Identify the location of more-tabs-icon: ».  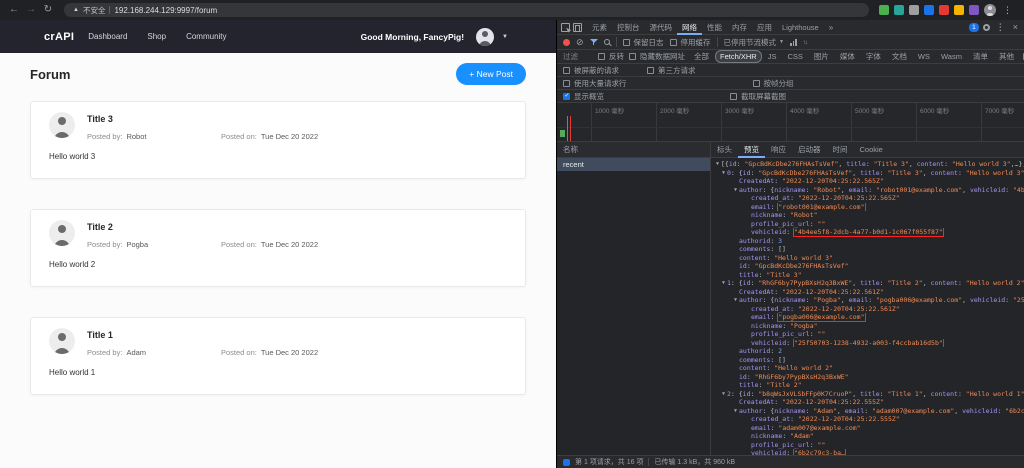
(831, 27).